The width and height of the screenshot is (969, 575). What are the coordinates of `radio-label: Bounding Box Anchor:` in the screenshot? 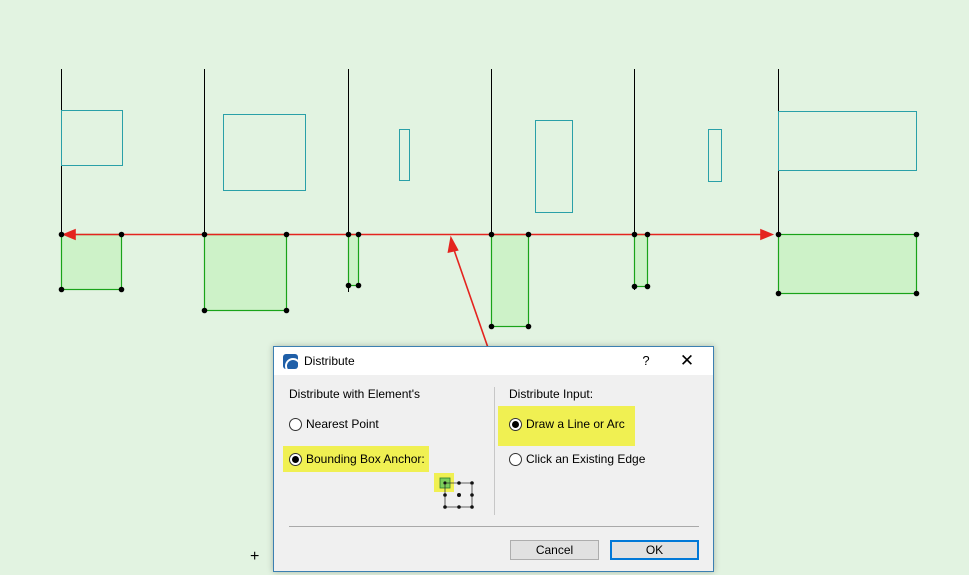 It's located at (365, 459).